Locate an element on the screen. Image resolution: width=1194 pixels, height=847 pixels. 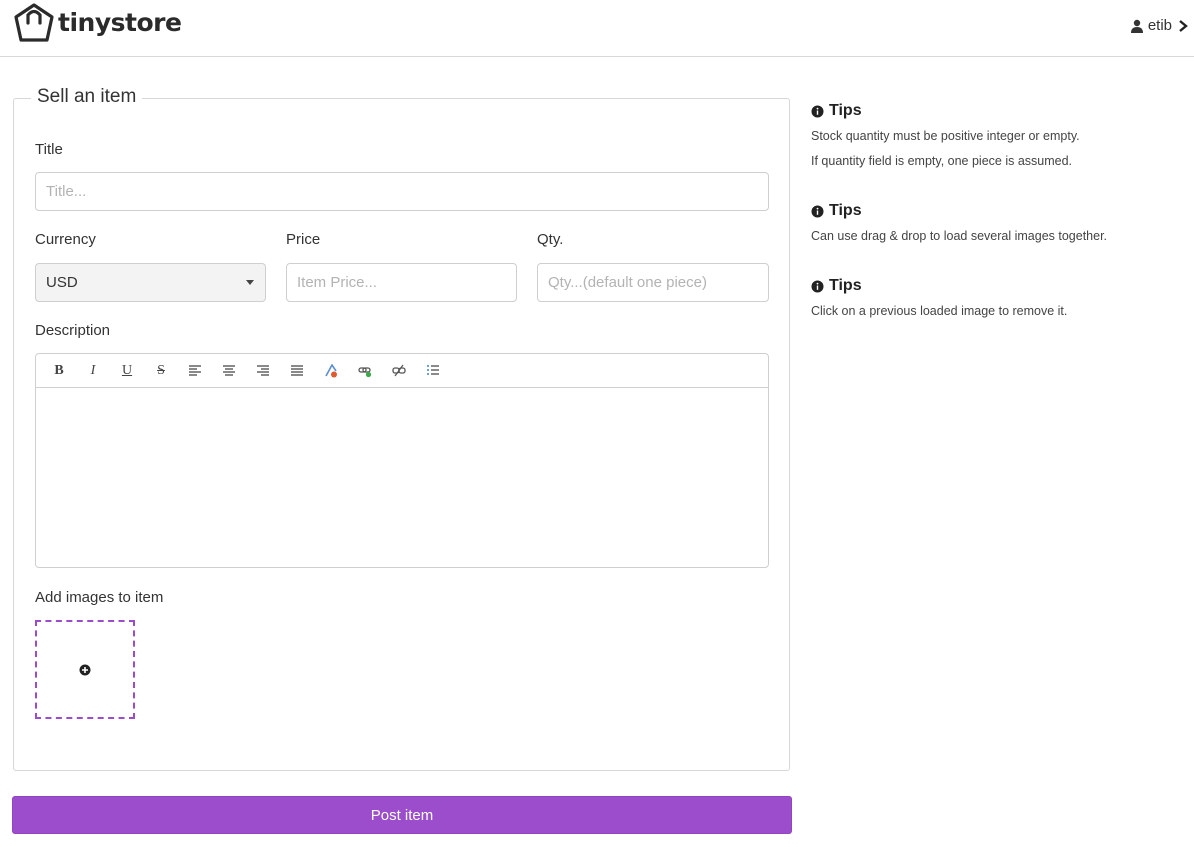
insert-link-button is located at coordinates (365, 371).